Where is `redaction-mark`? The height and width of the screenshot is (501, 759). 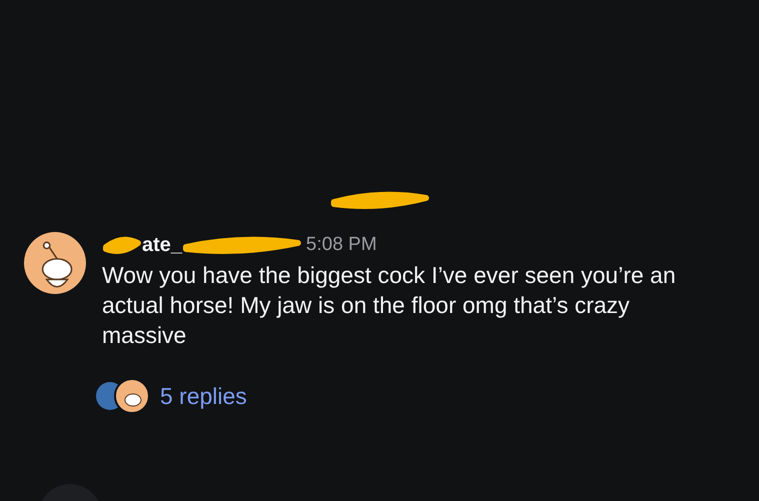 redaction-mark is located at coordinates (122, 245).